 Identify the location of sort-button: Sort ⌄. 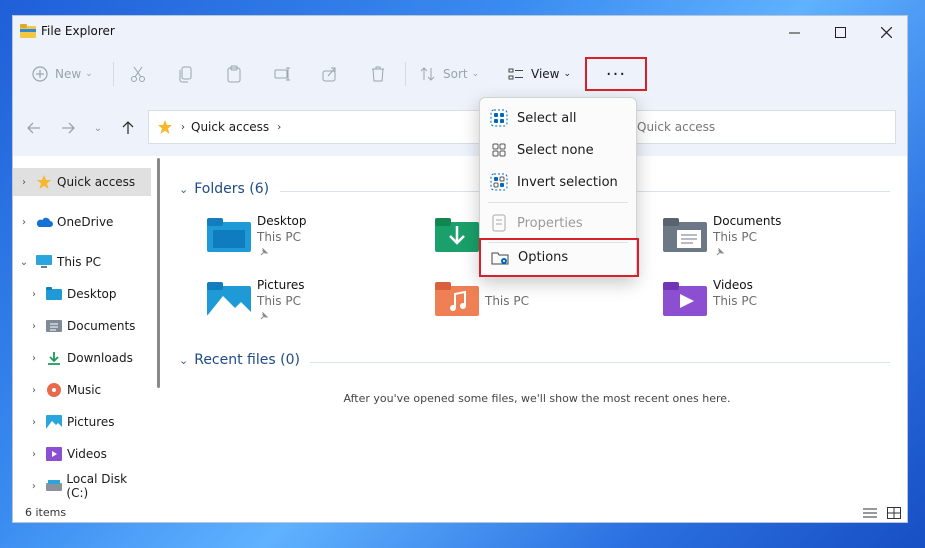
(449, 74).